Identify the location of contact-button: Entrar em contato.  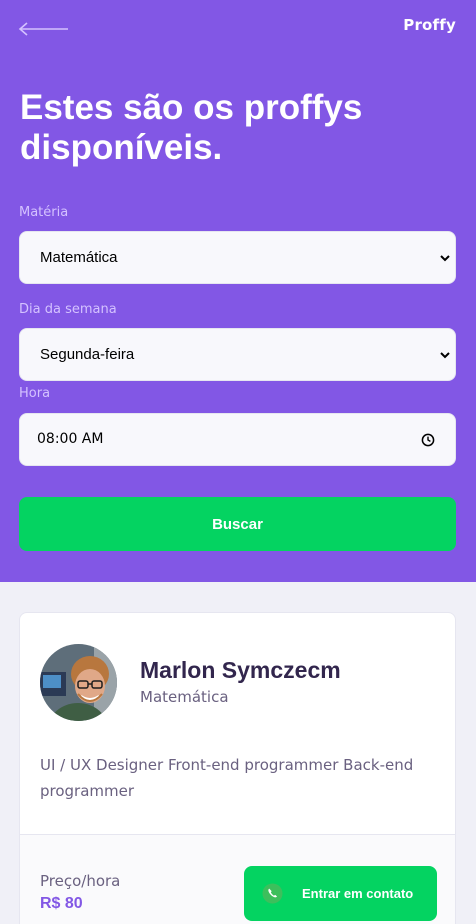
(340, 893).